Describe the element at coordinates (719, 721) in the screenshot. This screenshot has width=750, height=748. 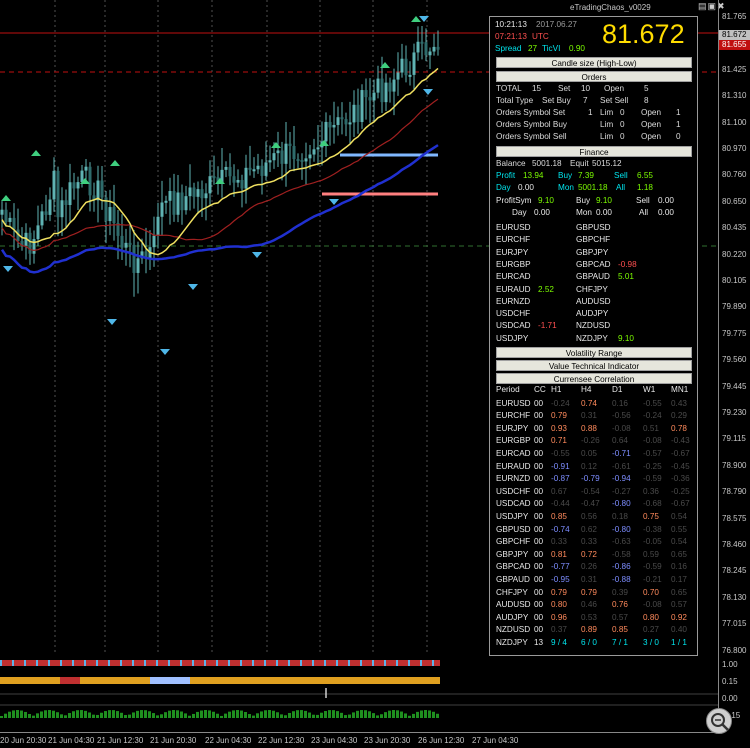
I see `zoom-icon` at that location.